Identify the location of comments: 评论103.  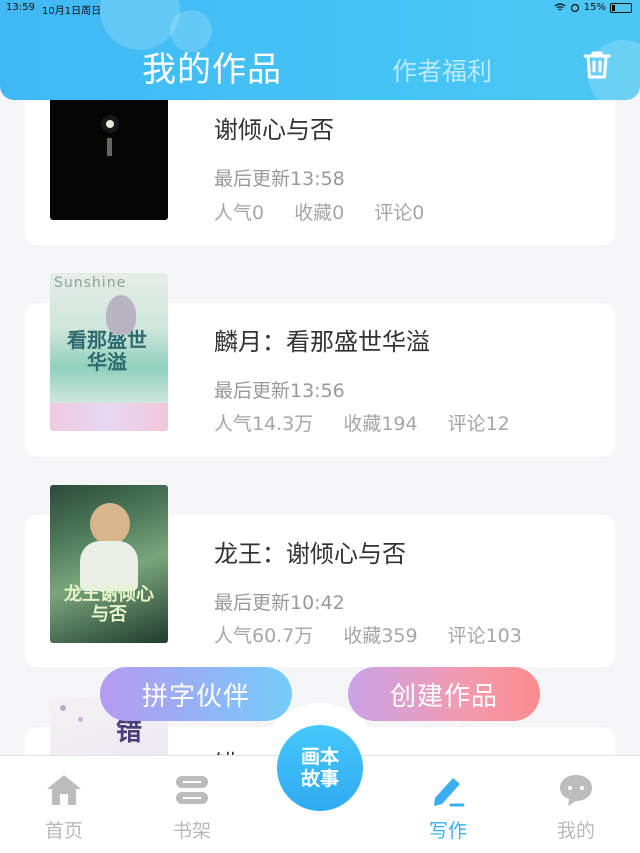
(484, 636).